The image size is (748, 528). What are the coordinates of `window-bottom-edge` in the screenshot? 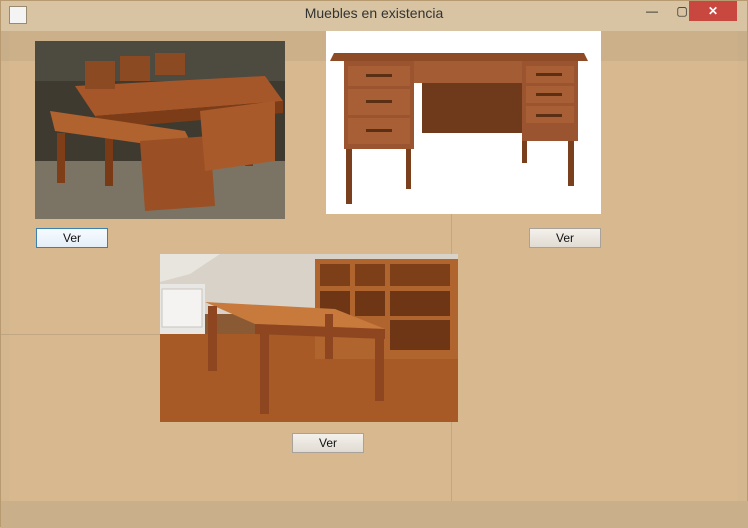 It's located at (374, 514).